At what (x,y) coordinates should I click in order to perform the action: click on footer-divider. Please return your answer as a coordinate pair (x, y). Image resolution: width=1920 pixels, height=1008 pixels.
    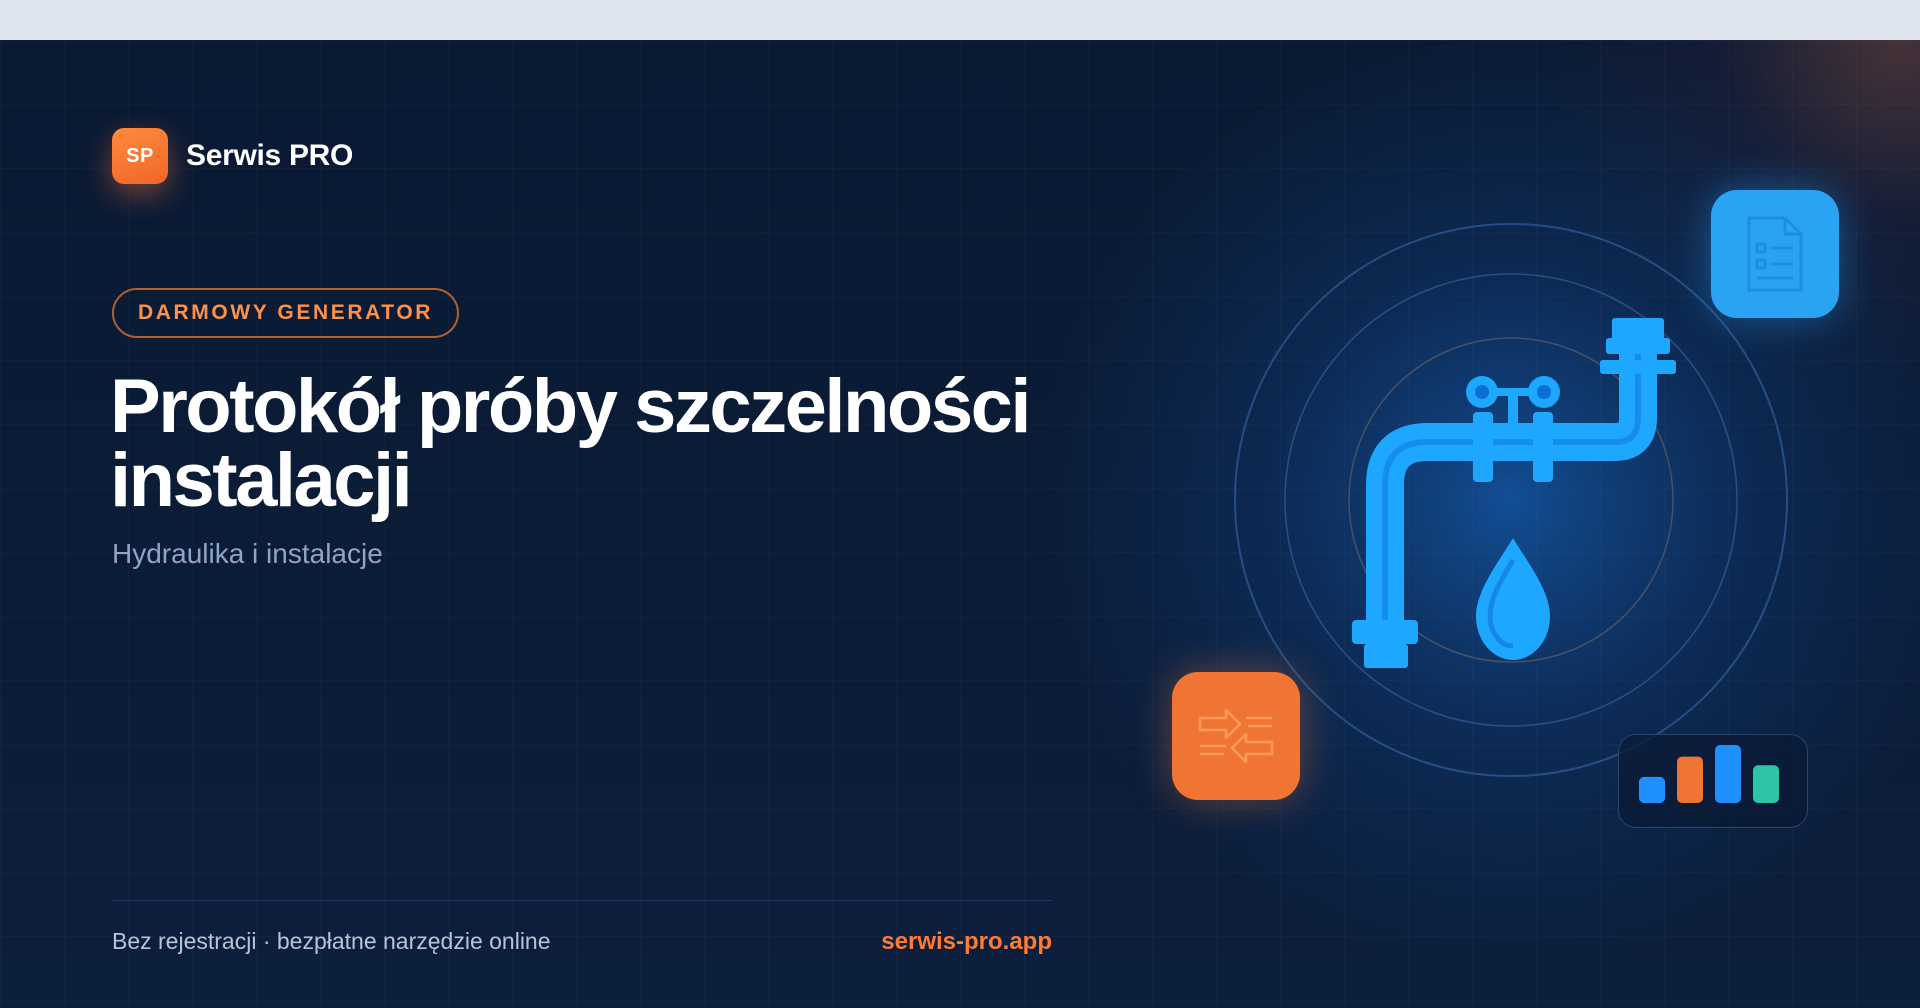
    Looking at the image, I should click on (582, 900).